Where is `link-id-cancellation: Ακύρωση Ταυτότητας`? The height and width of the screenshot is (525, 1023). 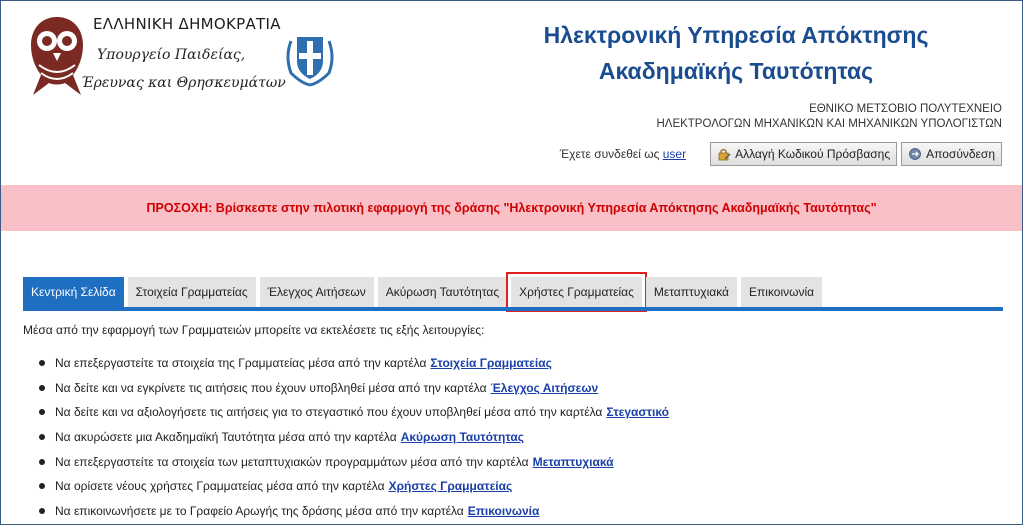 link-id-cancellation: Ακύρωση Ταυτότητας is located at coordinates (462, 437).